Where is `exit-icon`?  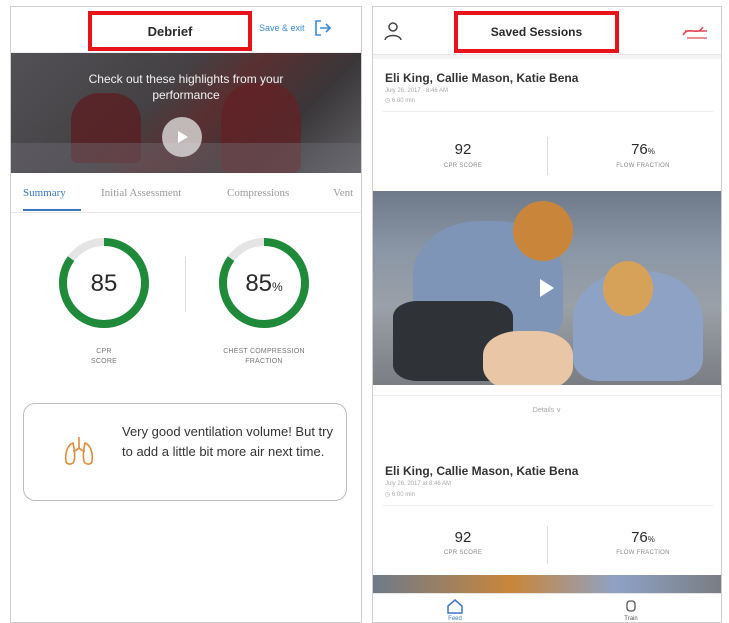 exit-icon is located at coordinates (323, 28).